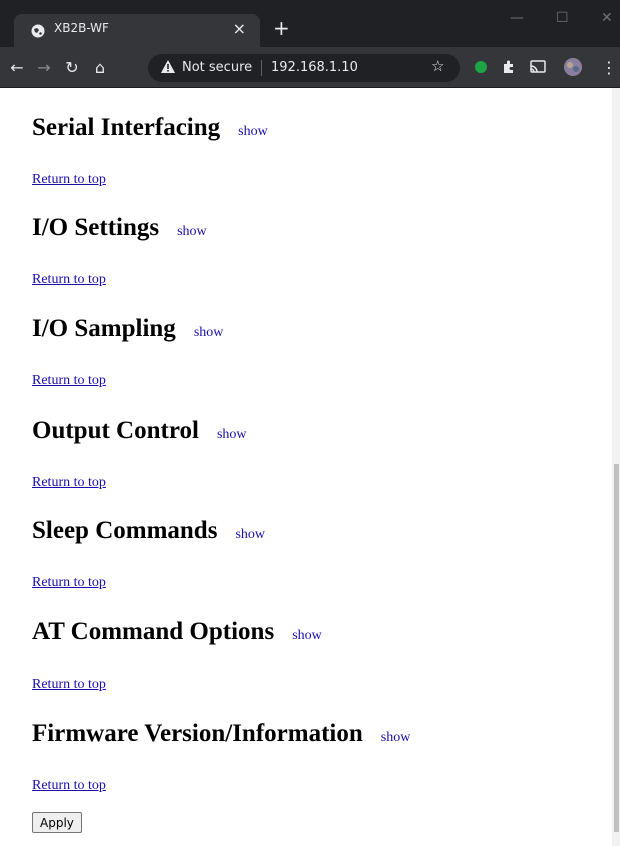 The height and width of the screenshot is (846, 620). I want to click on section-title: AT Command Options, so click(153, 631).